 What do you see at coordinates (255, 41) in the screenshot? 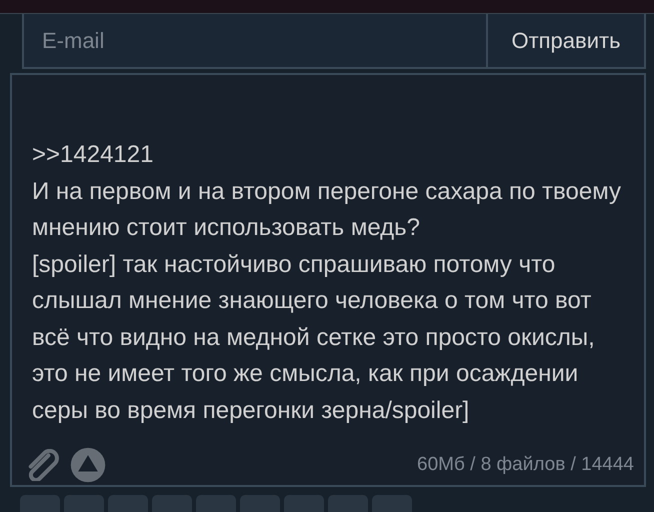
I see `email-field: E-mail` at bounding box center [255, 41].